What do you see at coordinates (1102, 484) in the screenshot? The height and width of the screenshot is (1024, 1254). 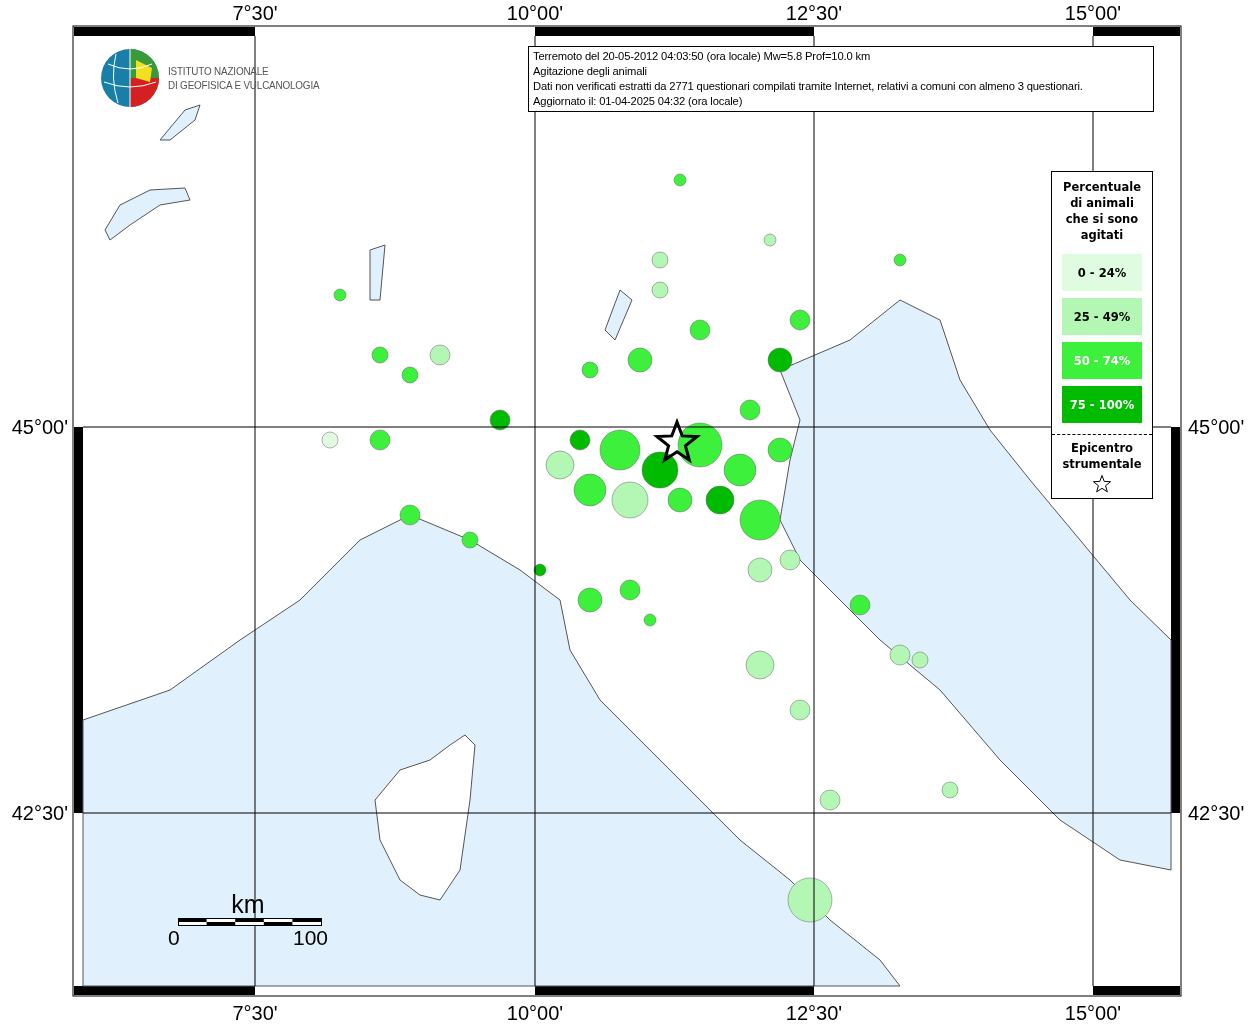 I see `star-icon` at bounding box center [1102, 484].